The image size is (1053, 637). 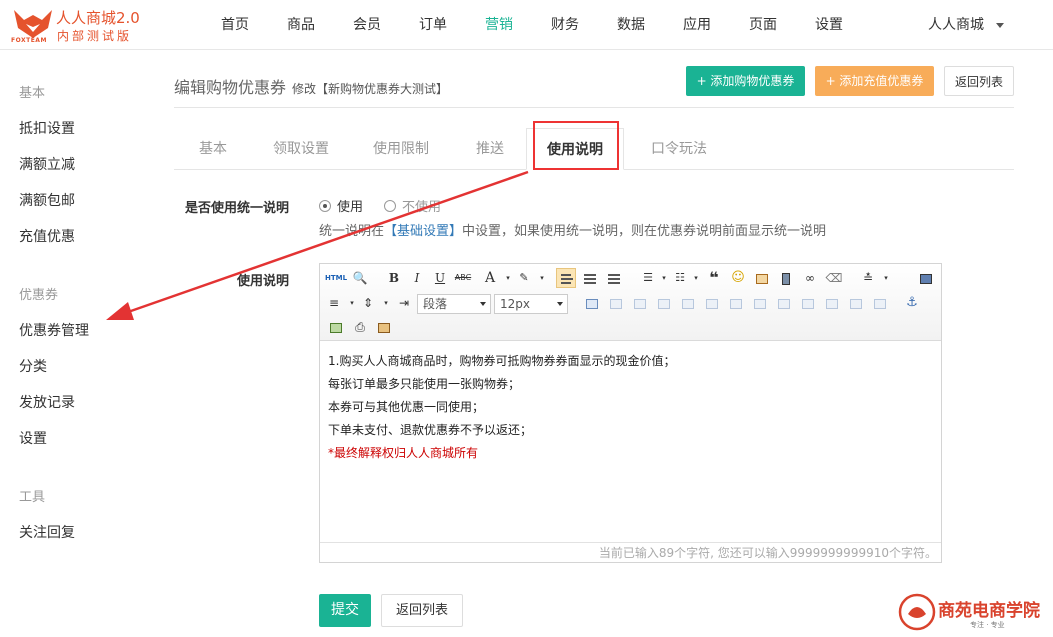 What do you see at coordinates (47, 128) in the screenshot?
I see `sidebar-item-deduction: 抵扣设置` at bounding box center [47, 128].